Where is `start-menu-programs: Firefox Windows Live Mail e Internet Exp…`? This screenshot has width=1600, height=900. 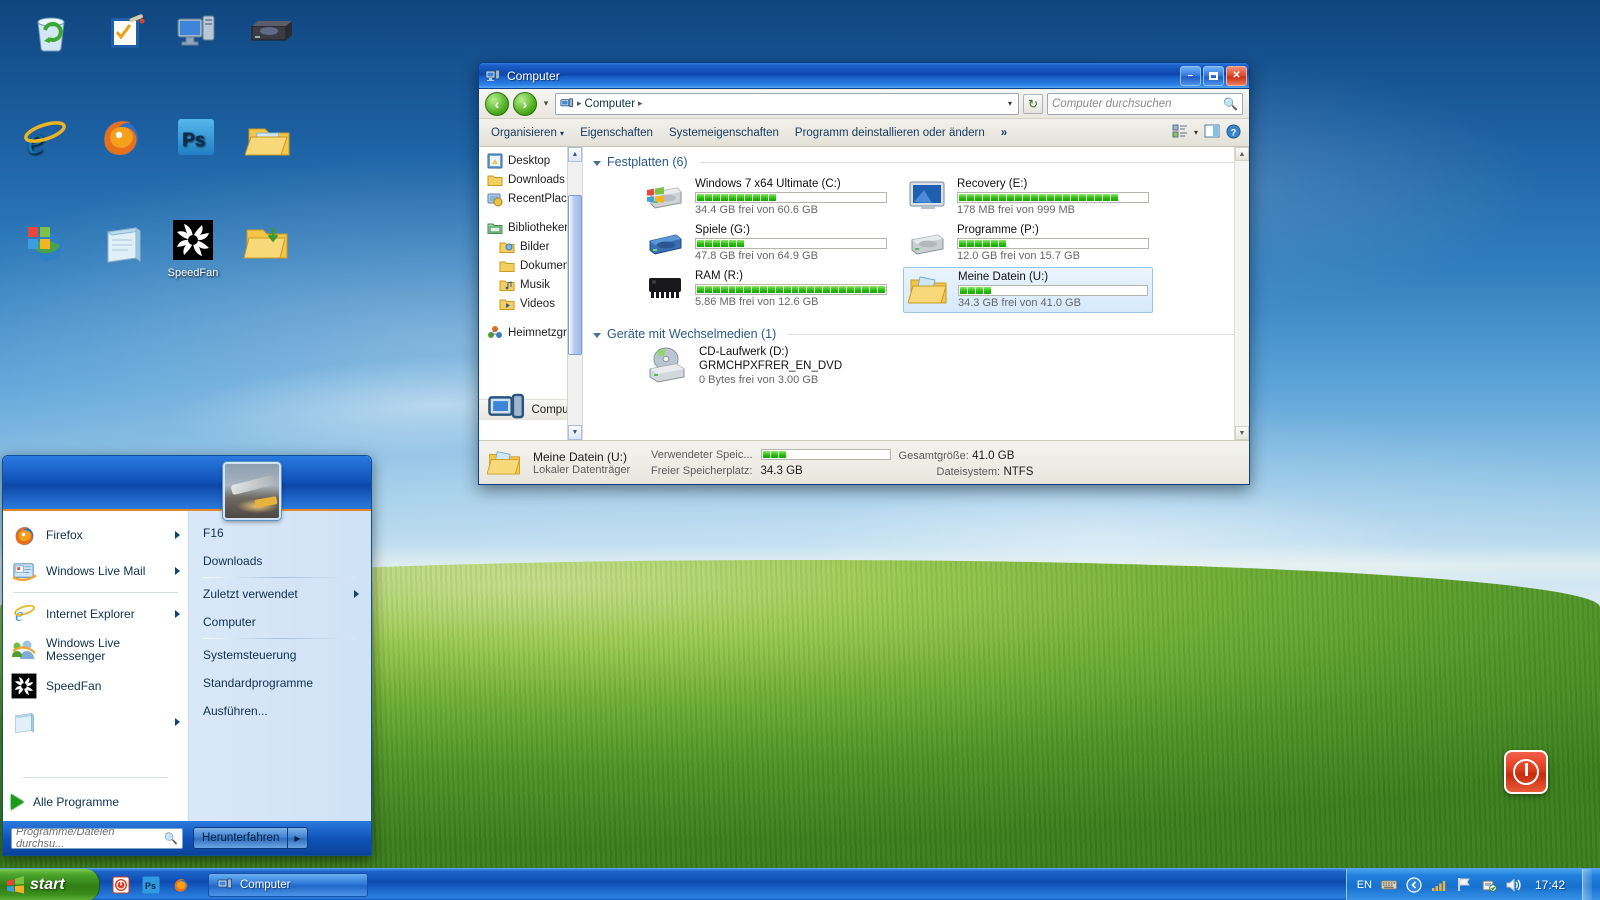
start-menu-programs: Firefox Windows Live Mail e Internet Exp… is located at coordinates (96, 666).